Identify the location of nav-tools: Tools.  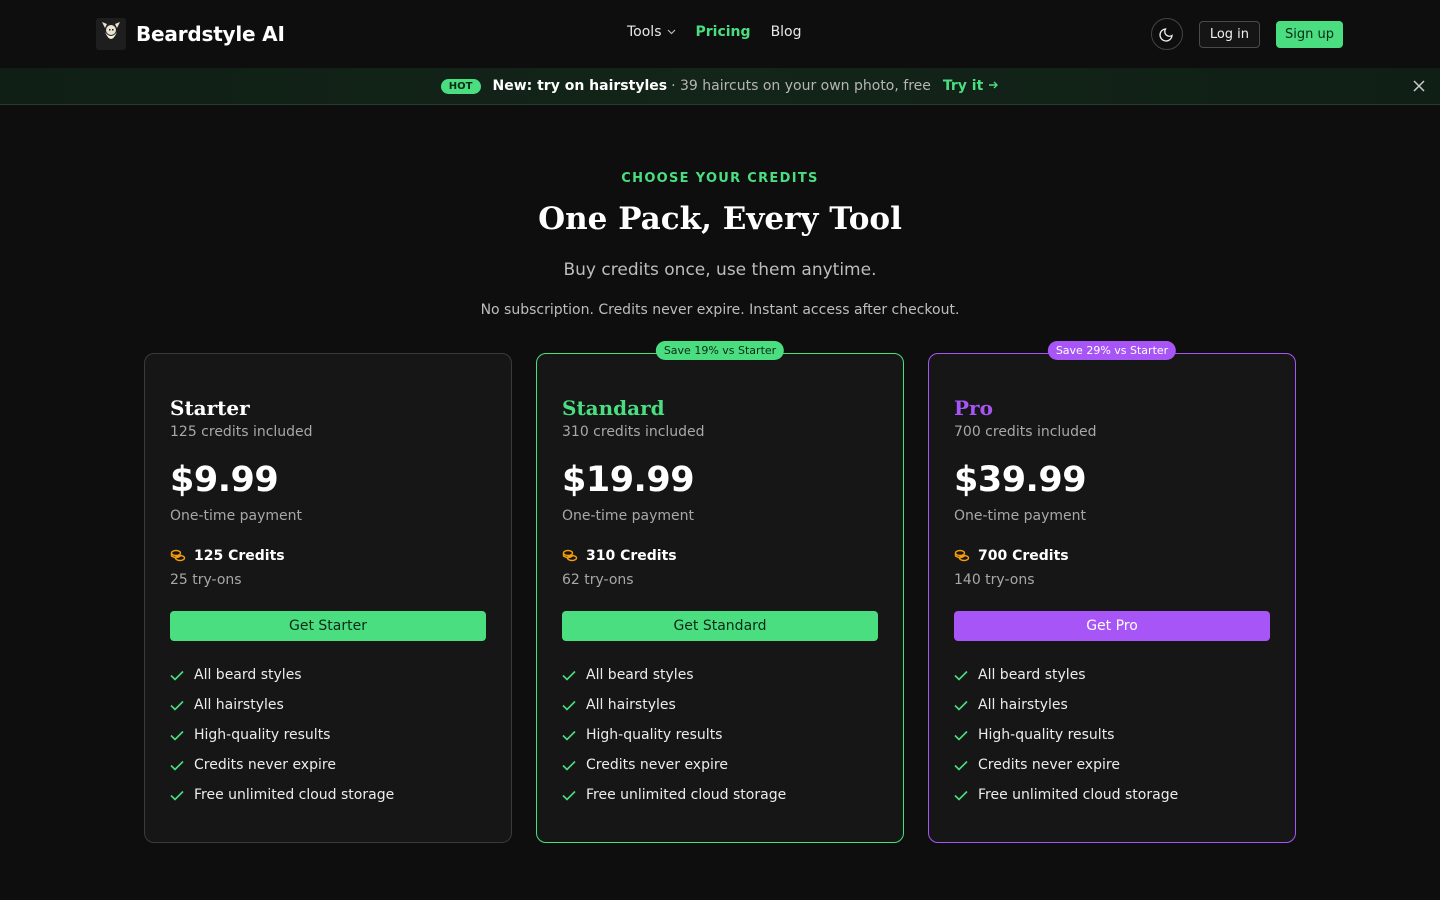
(651, 32).